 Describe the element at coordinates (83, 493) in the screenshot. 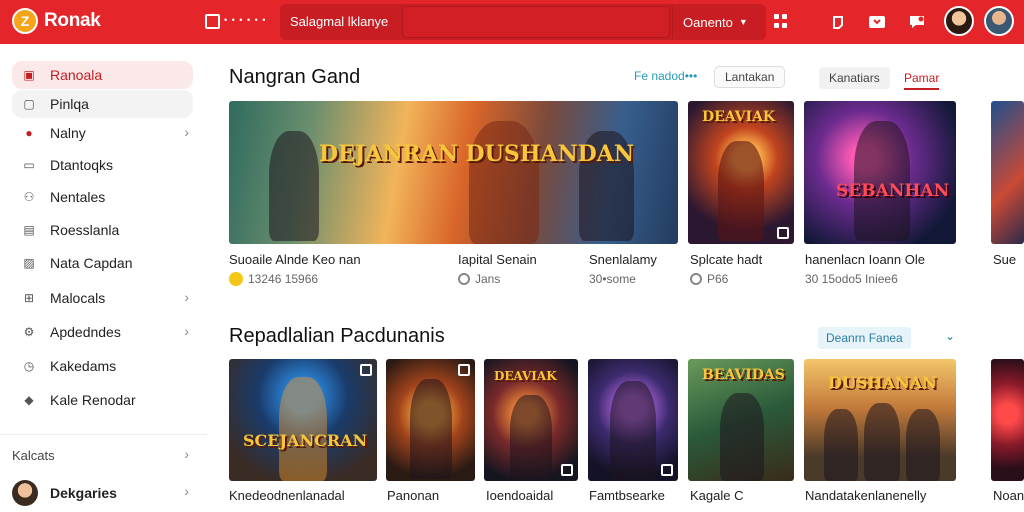

I see `sidebar-user-name: Dekgaries` at that location.